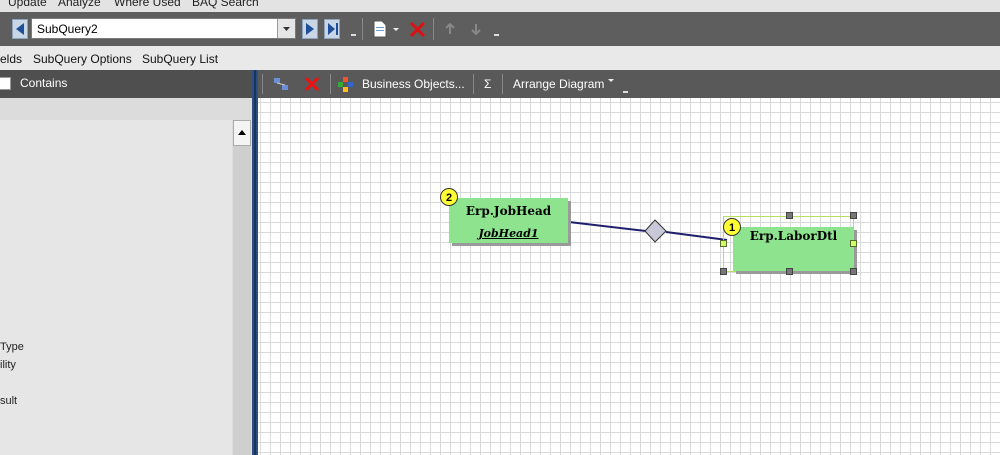 Image resolution: width=1000 pixels, height=455 pixels. Describe the element at coordinates (449, 197) in the screenshot. I see `table-order-badge: 2` at that location.